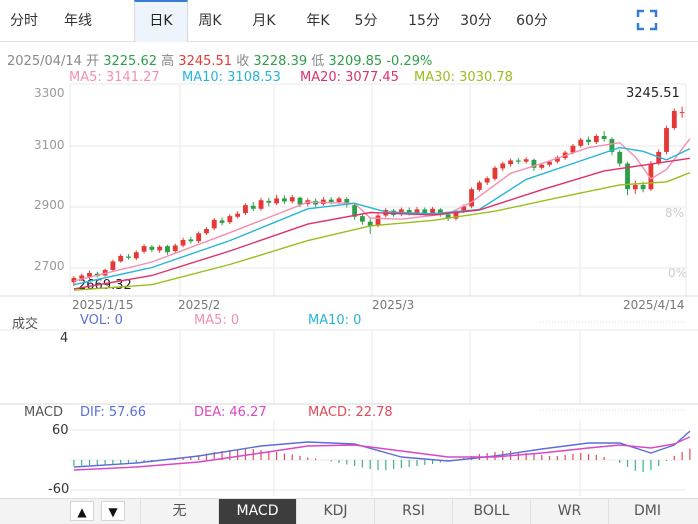 The width and height of the screenshot is (698, 524). I want to click on indicator-button-3: KDJ, so click(335, 511).